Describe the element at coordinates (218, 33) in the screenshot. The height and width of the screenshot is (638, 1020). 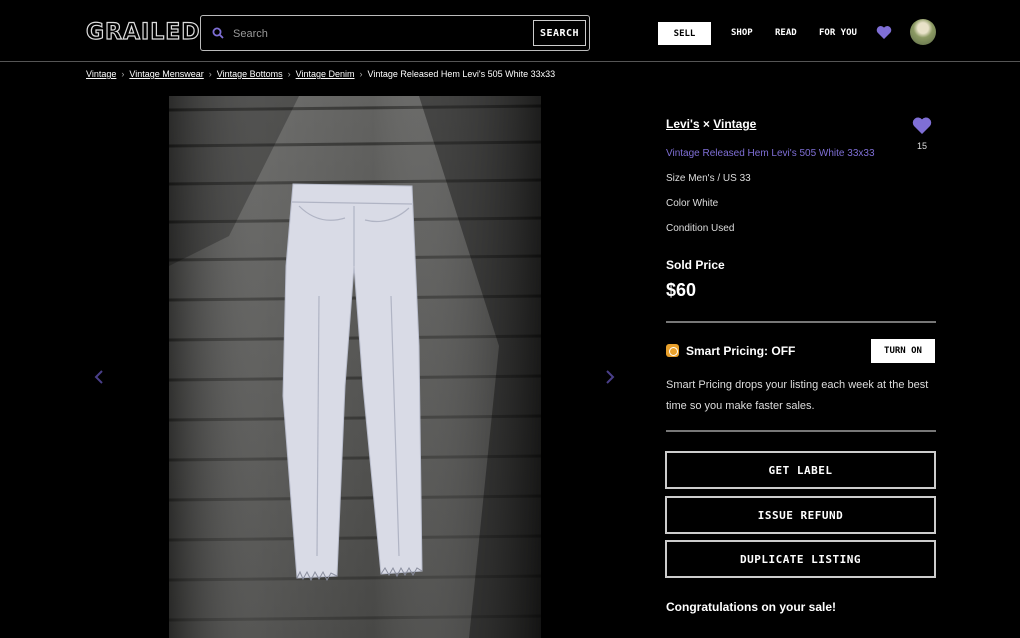
I see `search-icon` at that location.